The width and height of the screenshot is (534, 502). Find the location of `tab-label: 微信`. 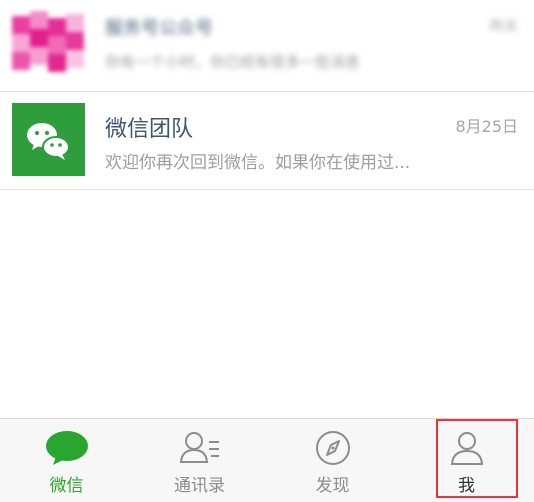

tab-label: 微信 is located at coordinates (66, 486).